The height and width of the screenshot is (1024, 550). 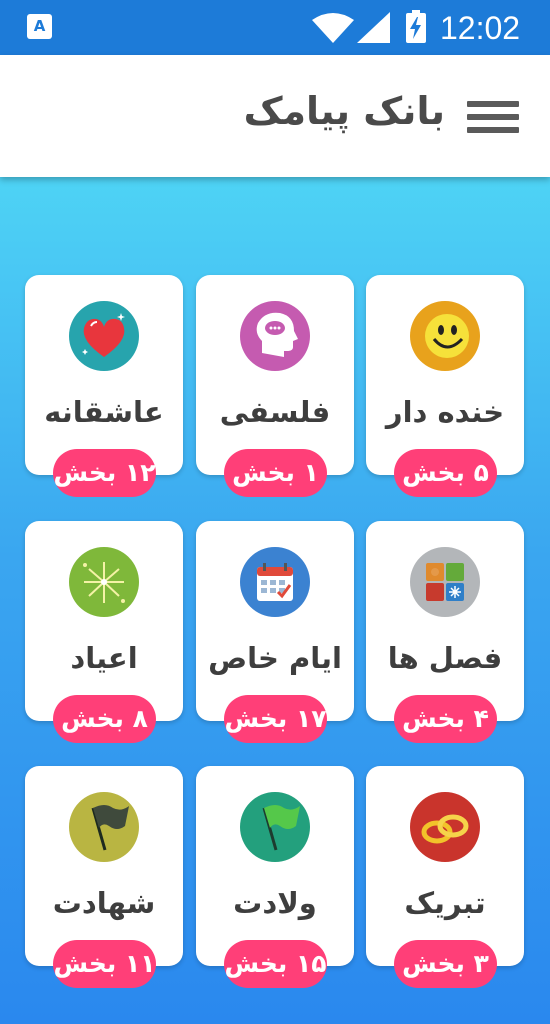 What do you see at coordinates (104, 719) in the screenshot?
I see `count-badge: ۸ بخش` at bounding box center [104, 719].